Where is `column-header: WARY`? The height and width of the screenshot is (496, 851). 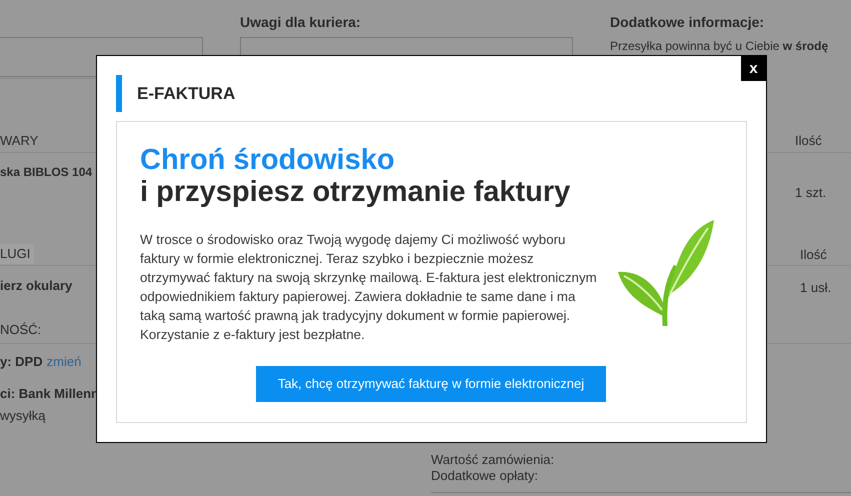 column-header: WARY is located at coordinates (19, 141).